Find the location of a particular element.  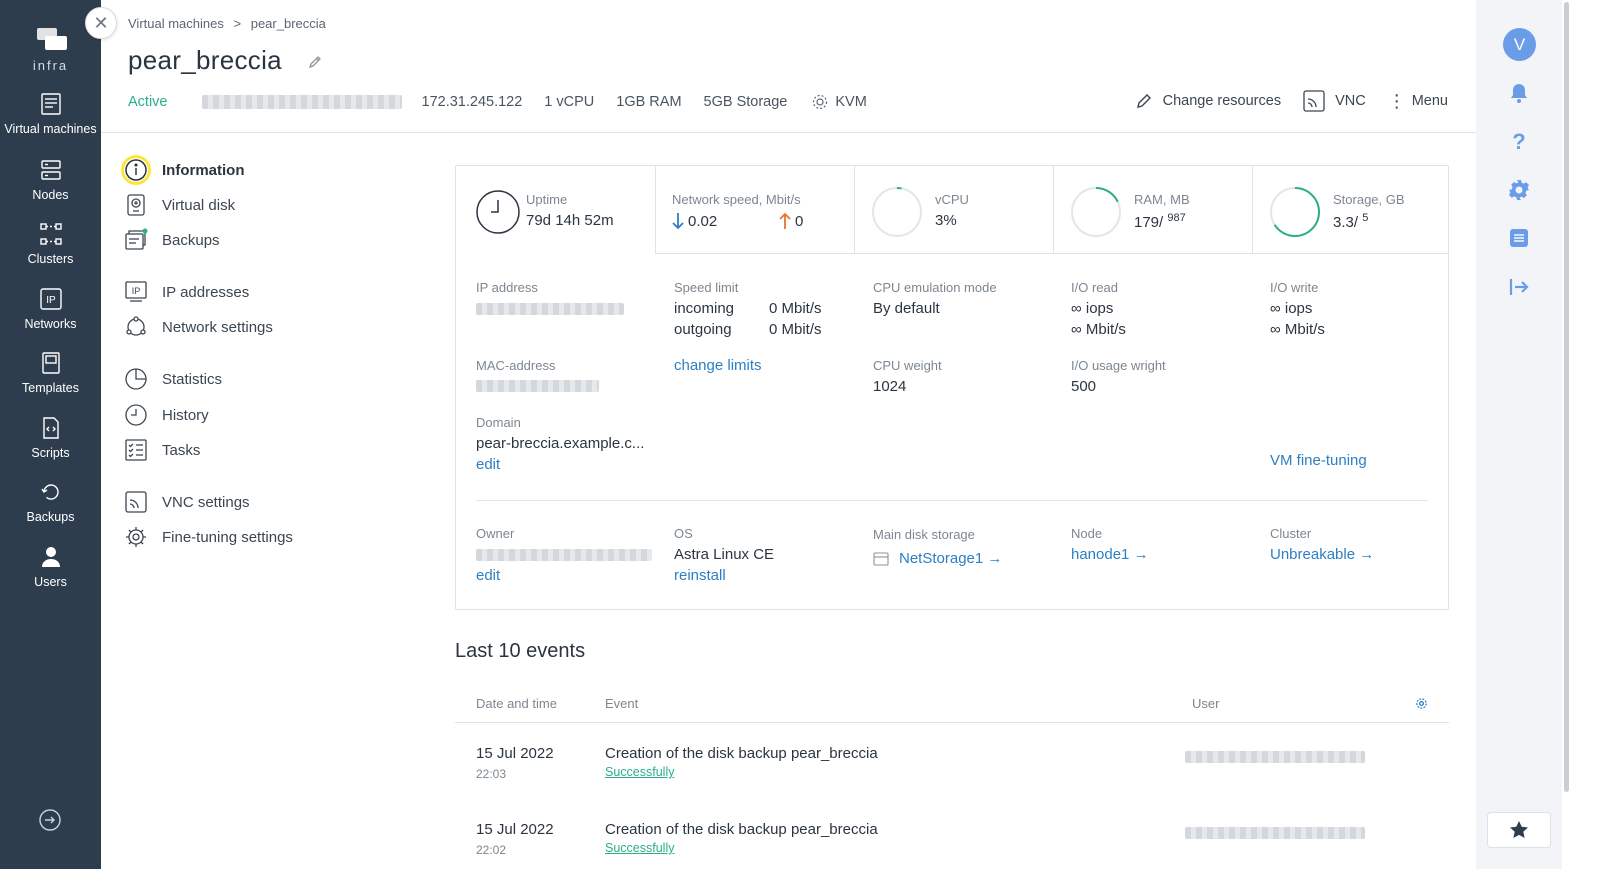

breadcrumb-parent: Virtual machines is located at coordinates (176, 23).